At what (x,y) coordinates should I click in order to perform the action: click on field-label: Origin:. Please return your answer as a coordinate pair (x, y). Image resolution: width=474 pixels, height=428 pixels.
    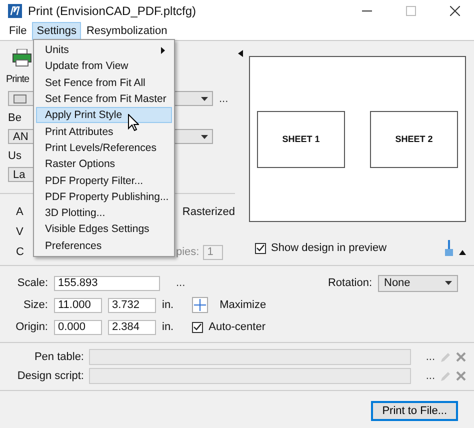
    Looking at the image, I should click on (31, 327).